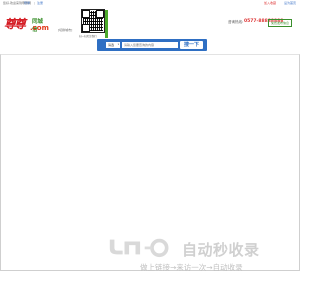  Describe the element at coordinates (106, 24) in the screenshot. I see `green-divider-bar` at that location.